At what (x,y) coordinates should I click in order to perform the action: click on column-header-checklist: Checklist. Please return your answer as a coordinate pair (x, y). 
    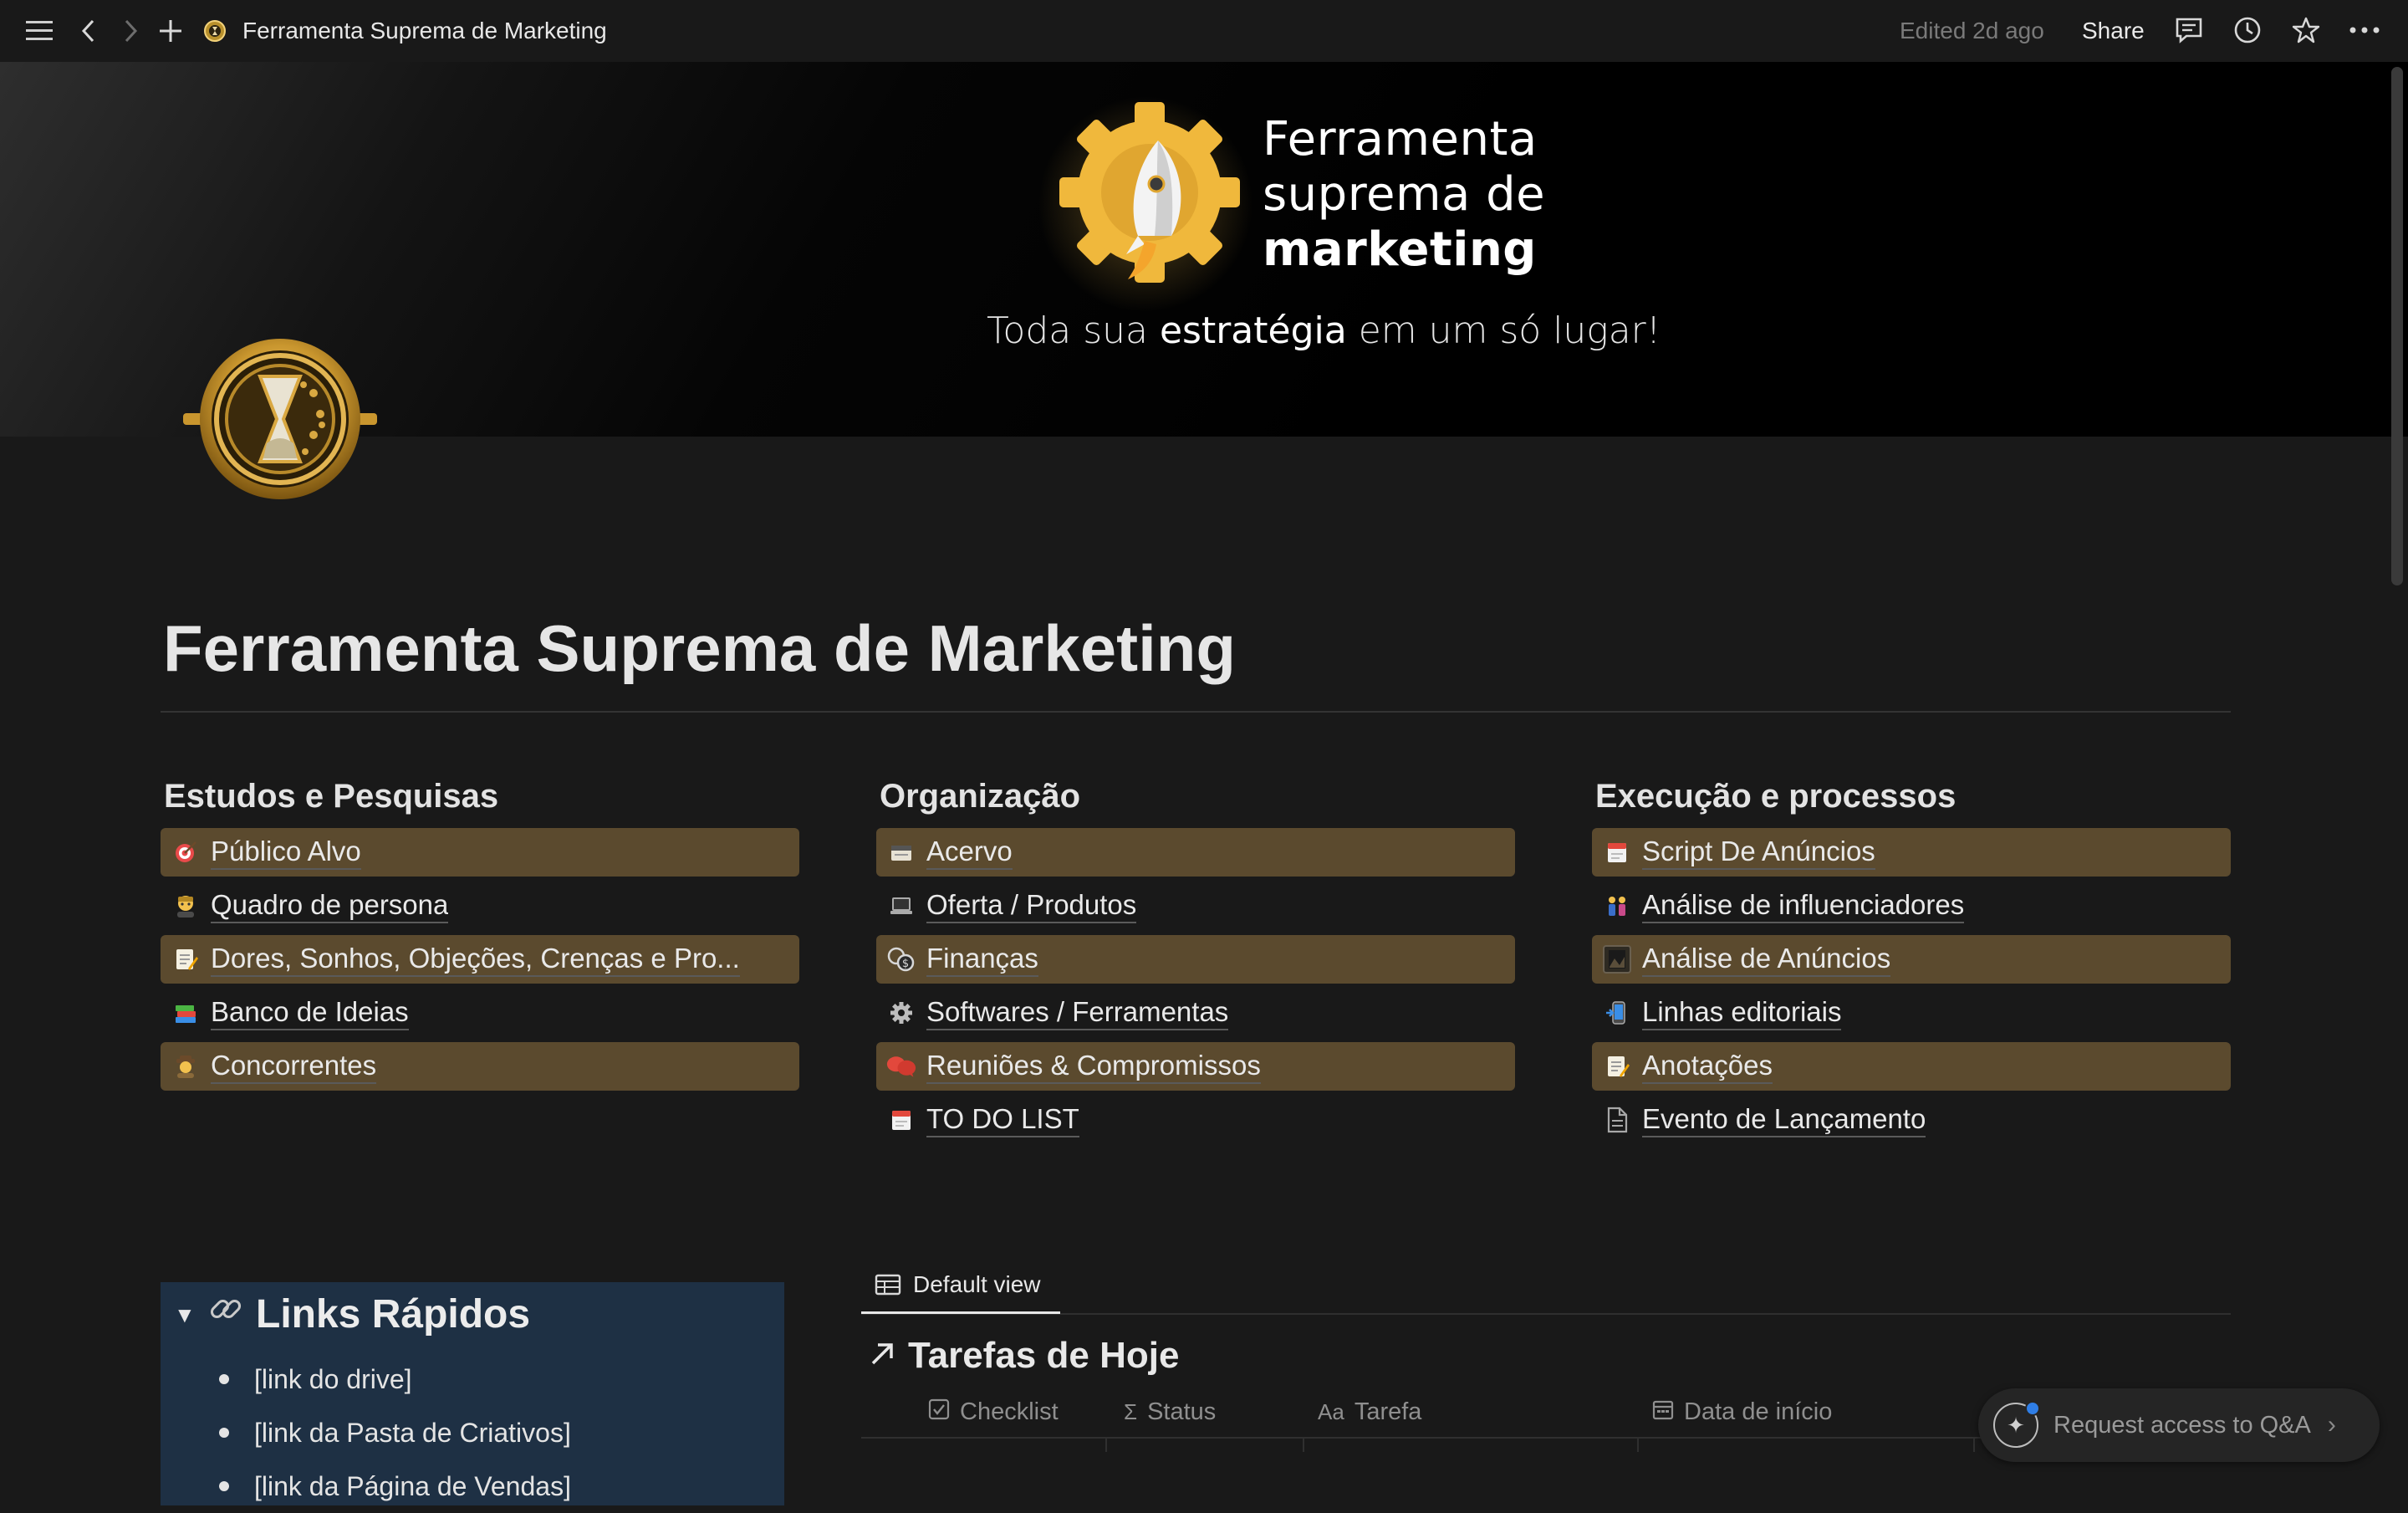
    Looking at the image, I should click on (994, 1412).